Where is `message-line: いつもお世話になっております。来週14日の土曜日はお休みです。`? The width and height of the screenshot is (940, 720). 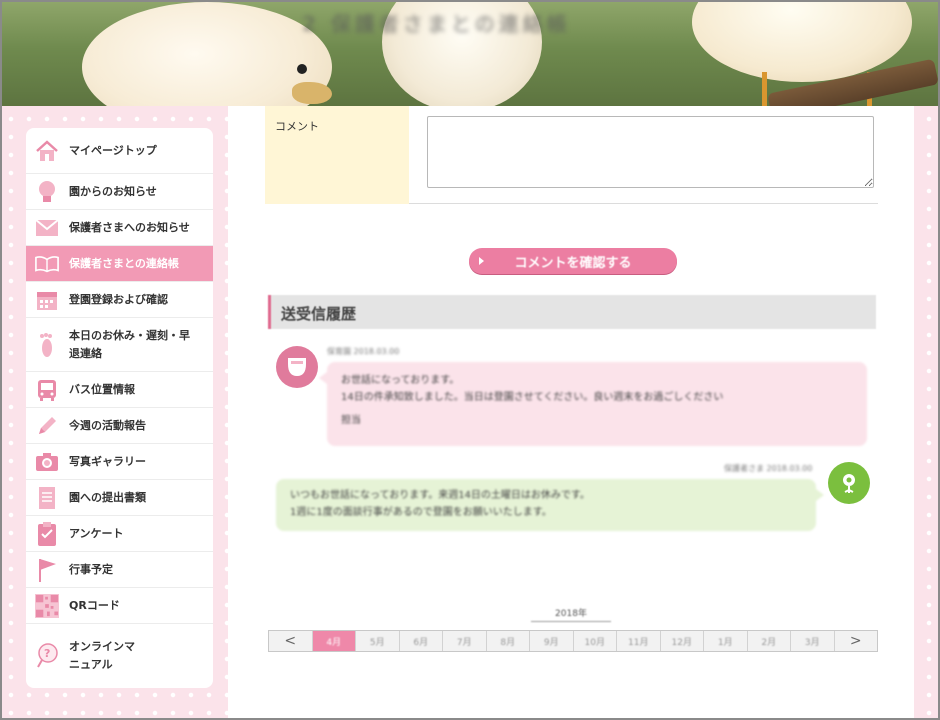 message-line: いつもお世話になっております。来週14日の土曜日はお休みです。 is located at coordinates (440, 495).